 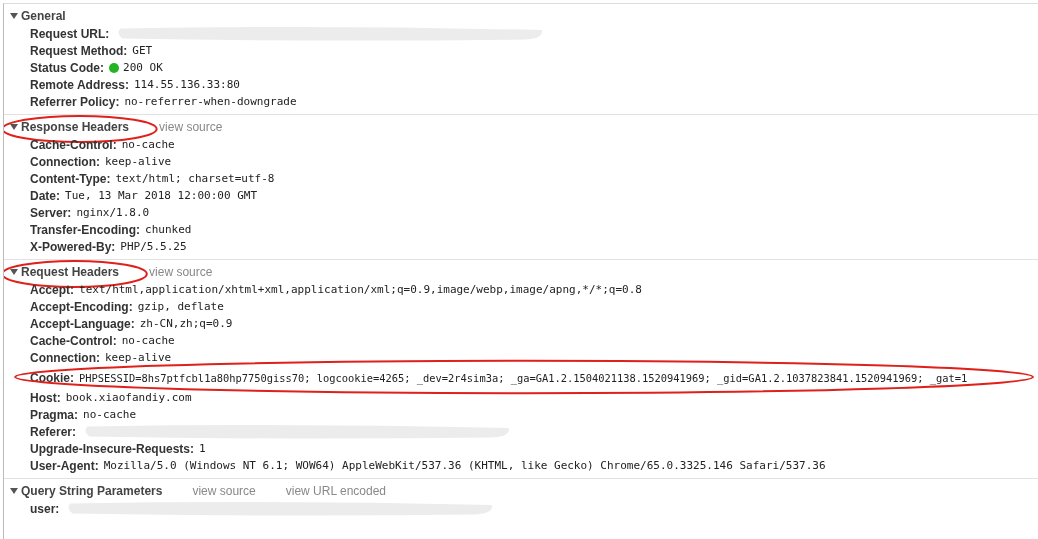 What do you see at coordinates (45, 195) in the screenshot?
I see `header-name: Date:` at bounding box center [45, 195].